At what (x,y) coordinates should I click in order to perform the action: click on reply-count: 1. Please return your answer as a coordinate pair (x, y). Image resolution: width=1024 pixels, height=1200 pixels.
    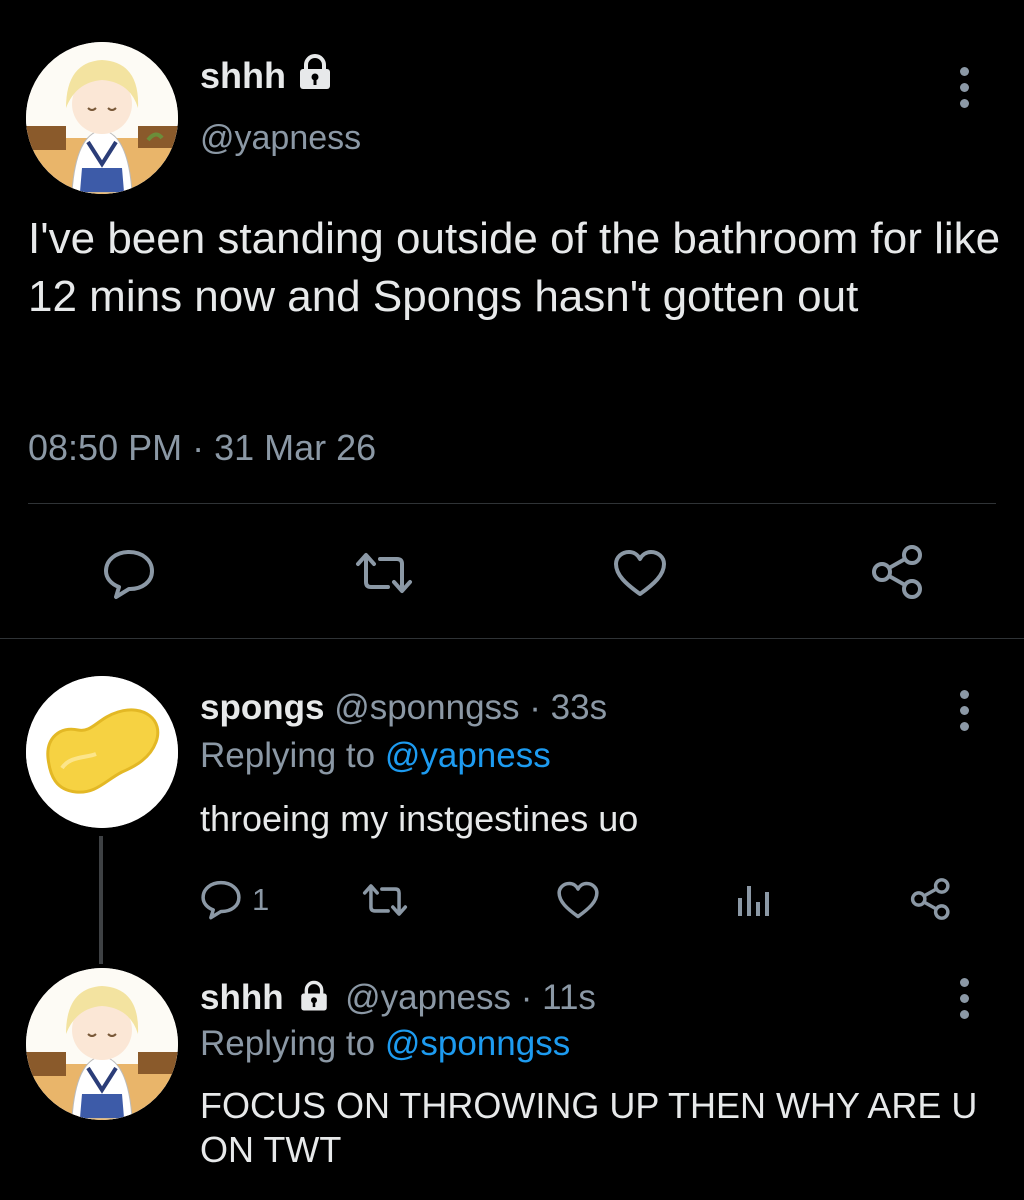
    Looking at the image, I should click on (261, 899).